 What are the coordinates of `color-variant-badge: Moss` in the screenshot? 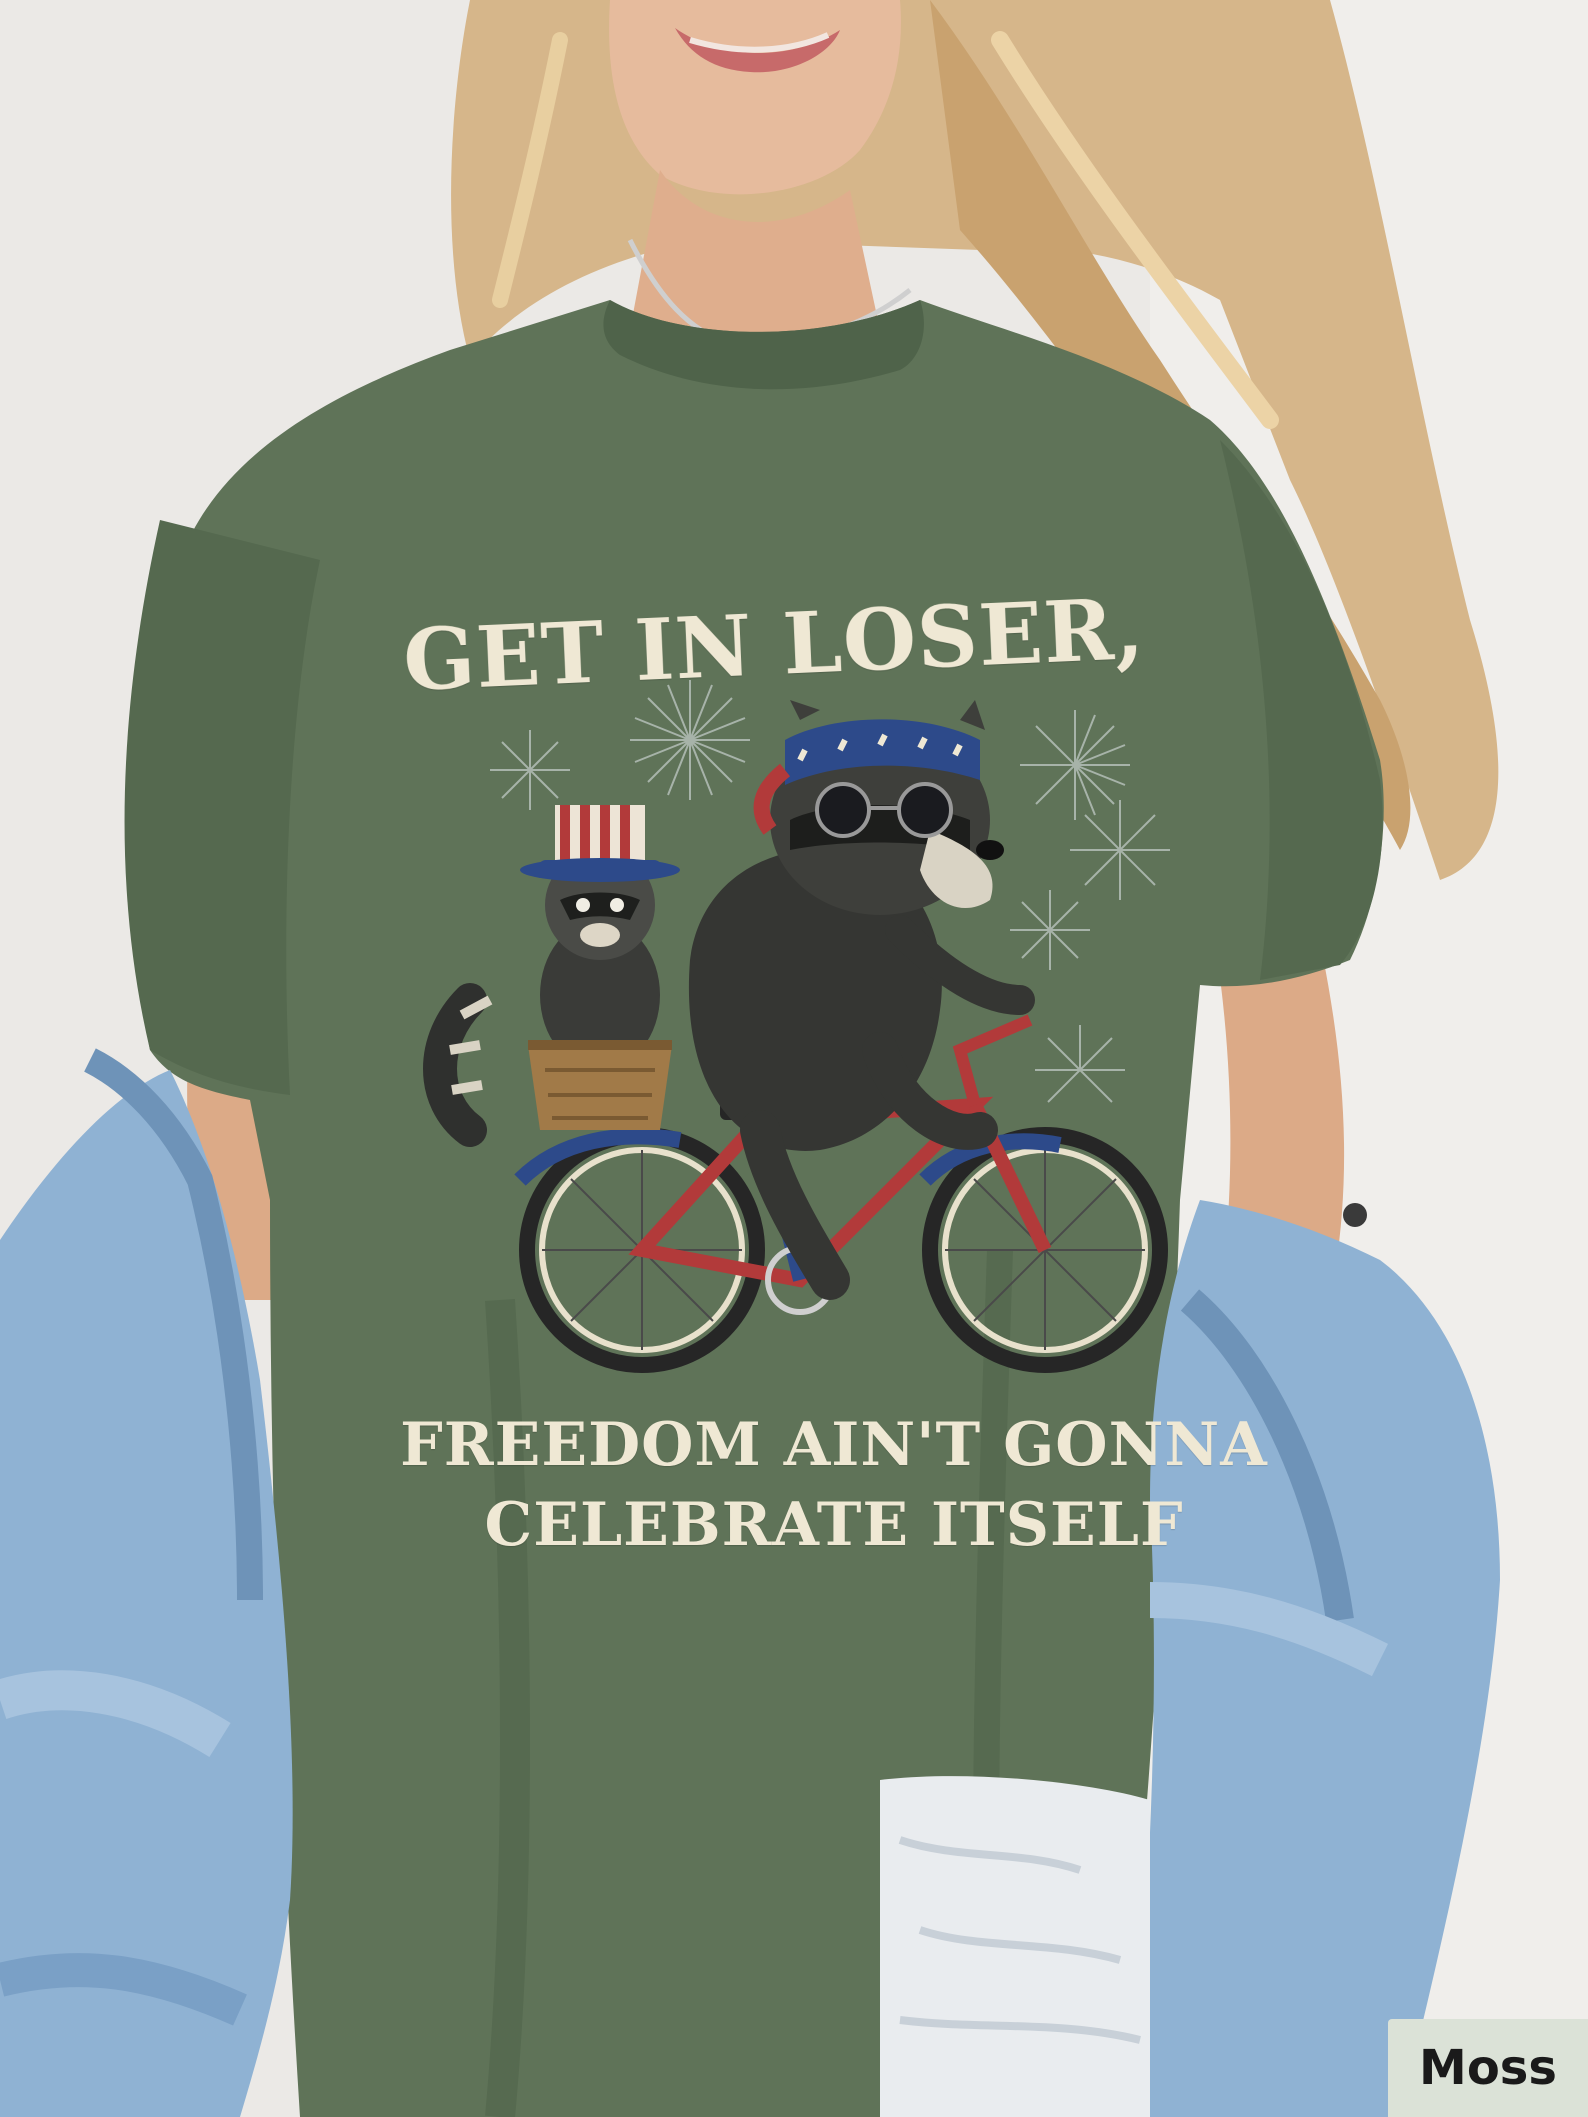 It's located at (1488, 2068).